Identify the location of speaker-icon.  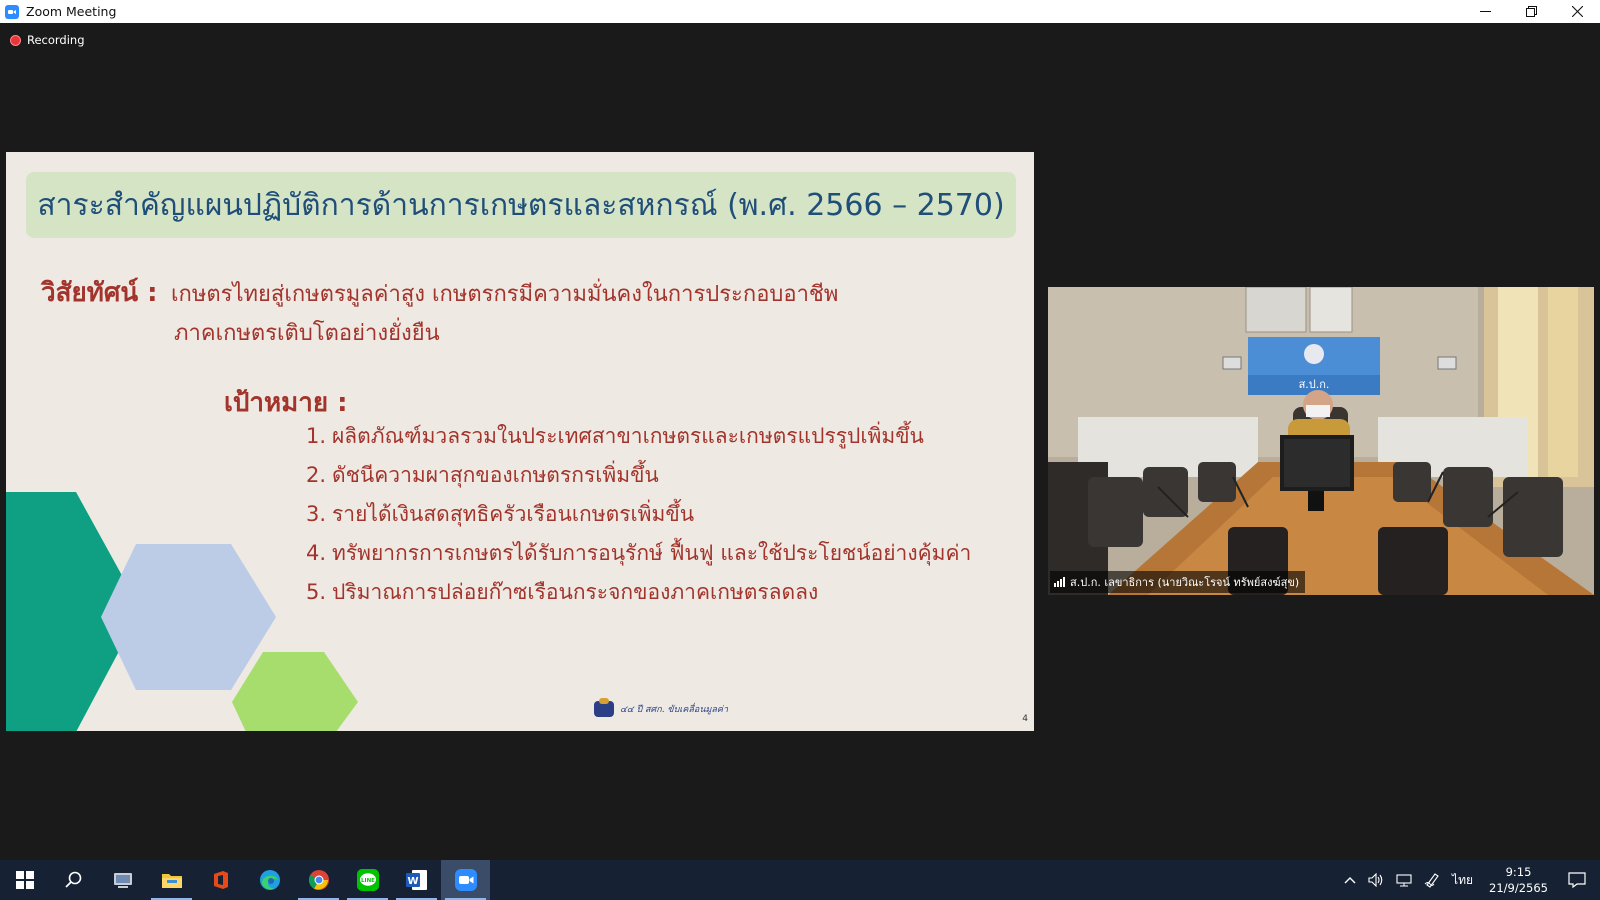
(1375, 880).